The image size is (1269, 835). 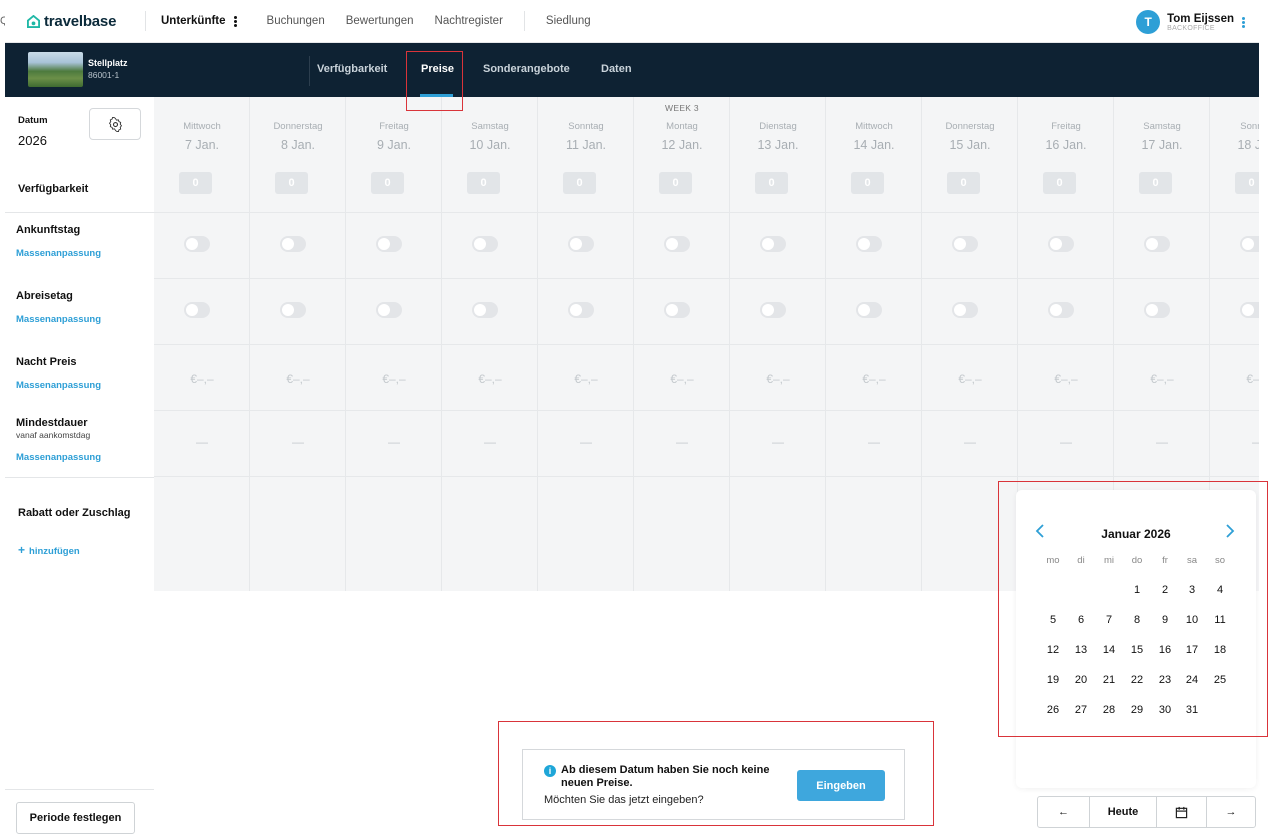 What do you see at coordinates (469, 21) in the screenshot?
I see `nav-nachtregister: Nachtregister` at bounding box center [469, 21].